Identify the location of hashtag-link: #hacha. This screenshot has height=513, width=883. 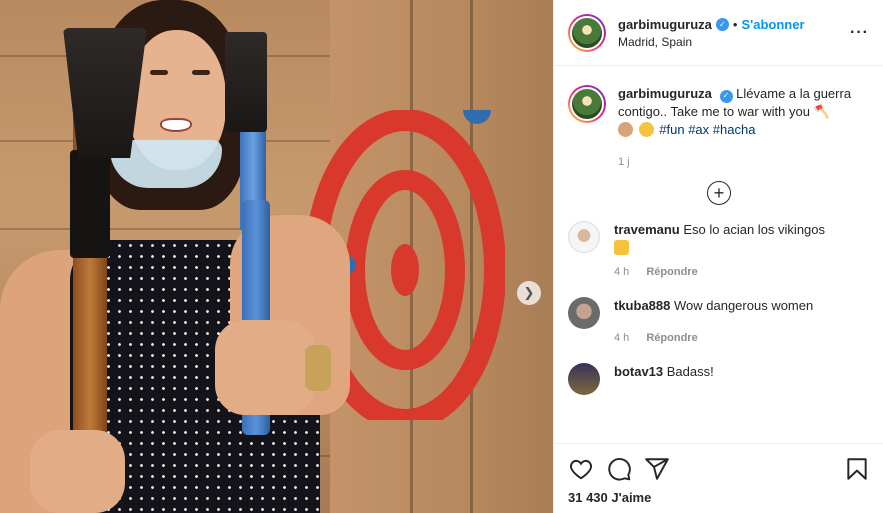
(734, 129).